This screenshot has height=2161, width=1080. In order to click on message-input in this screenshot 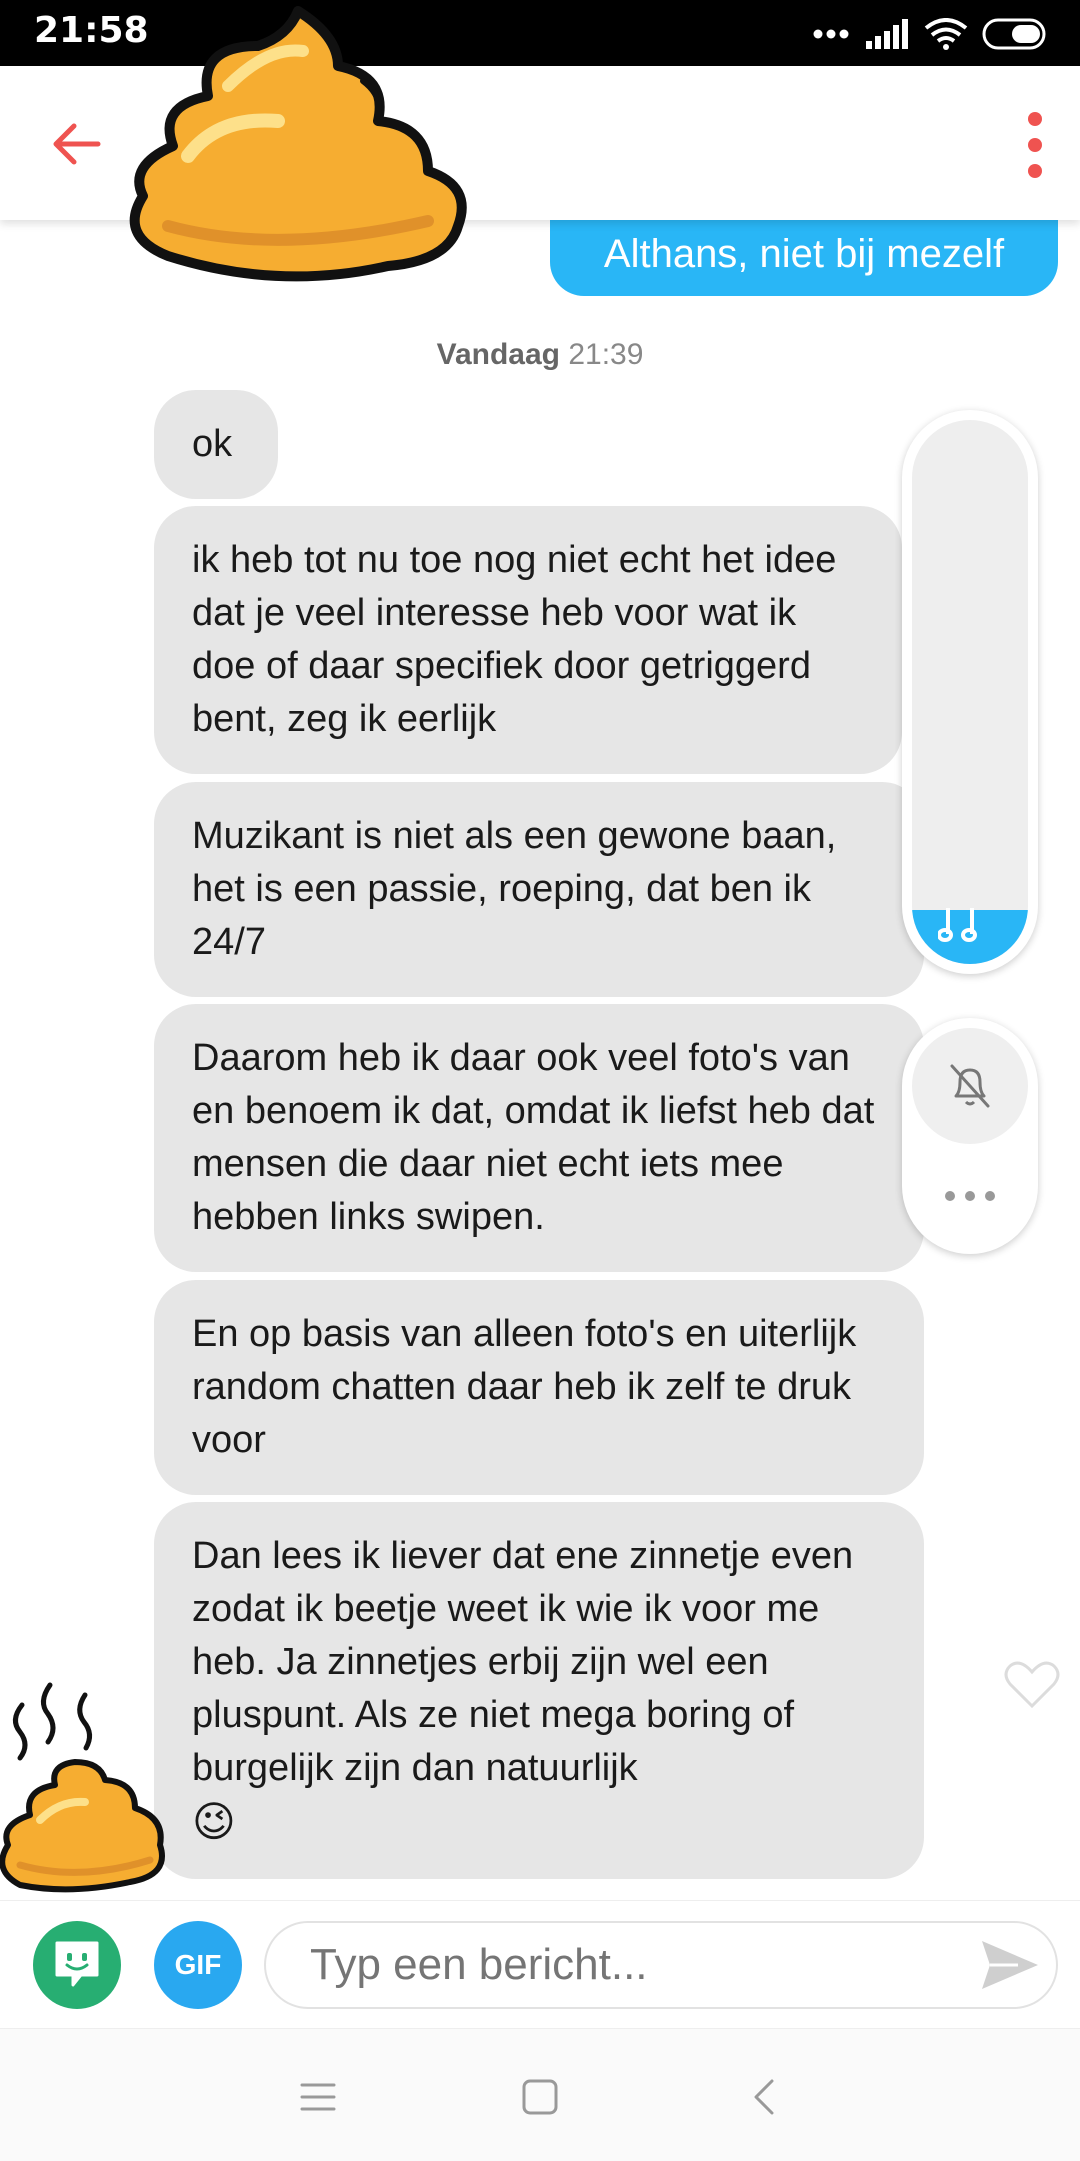, I will do `click(661, 1965)`.